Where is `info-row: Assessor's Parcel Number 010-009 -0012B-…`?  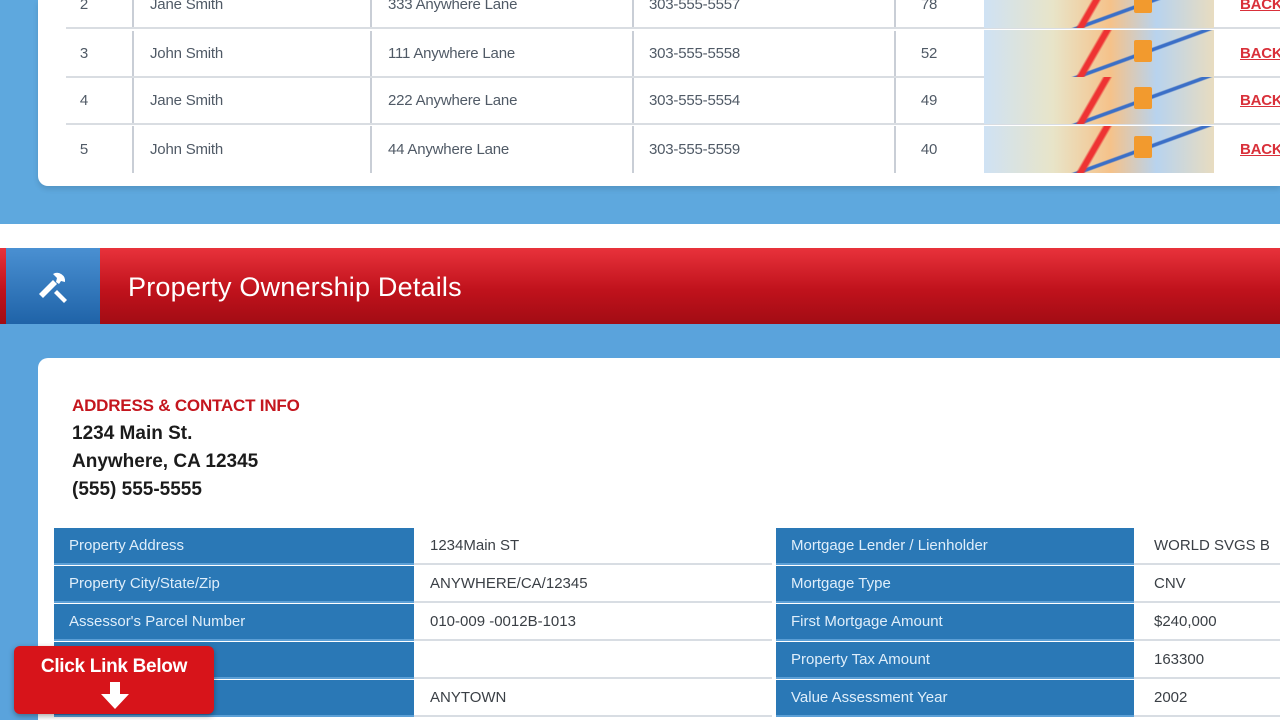 info-row: Assessor's Parcel Number 010-009 -0012B-… is located at coordinates (414, 622).